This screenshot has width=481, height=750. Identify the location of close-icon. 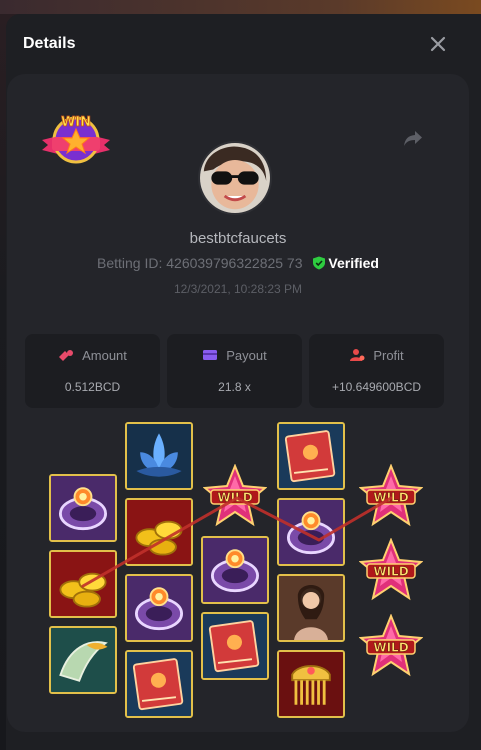
(438, 44).